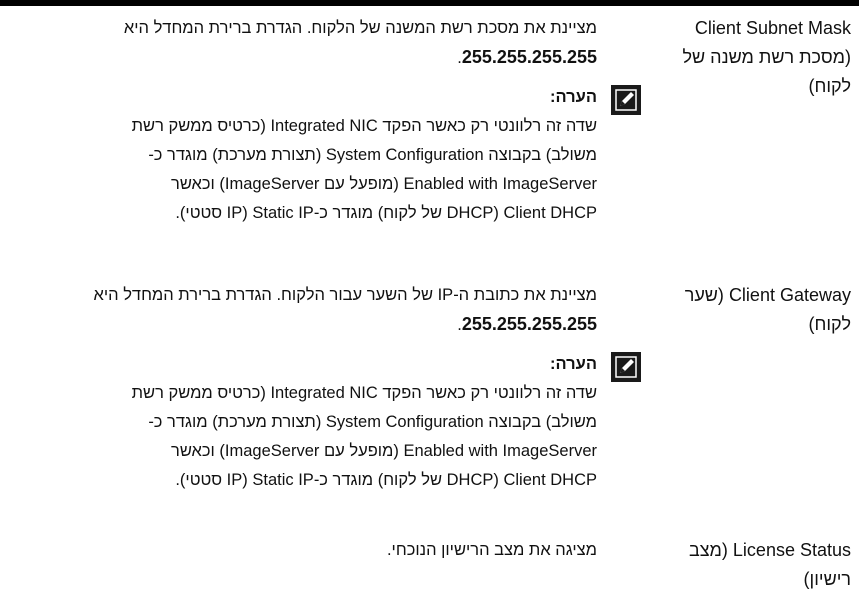  Describe the element at coordinates (769, 550) in the screenshot. I see `term-line: License Status (מצב` at that location.